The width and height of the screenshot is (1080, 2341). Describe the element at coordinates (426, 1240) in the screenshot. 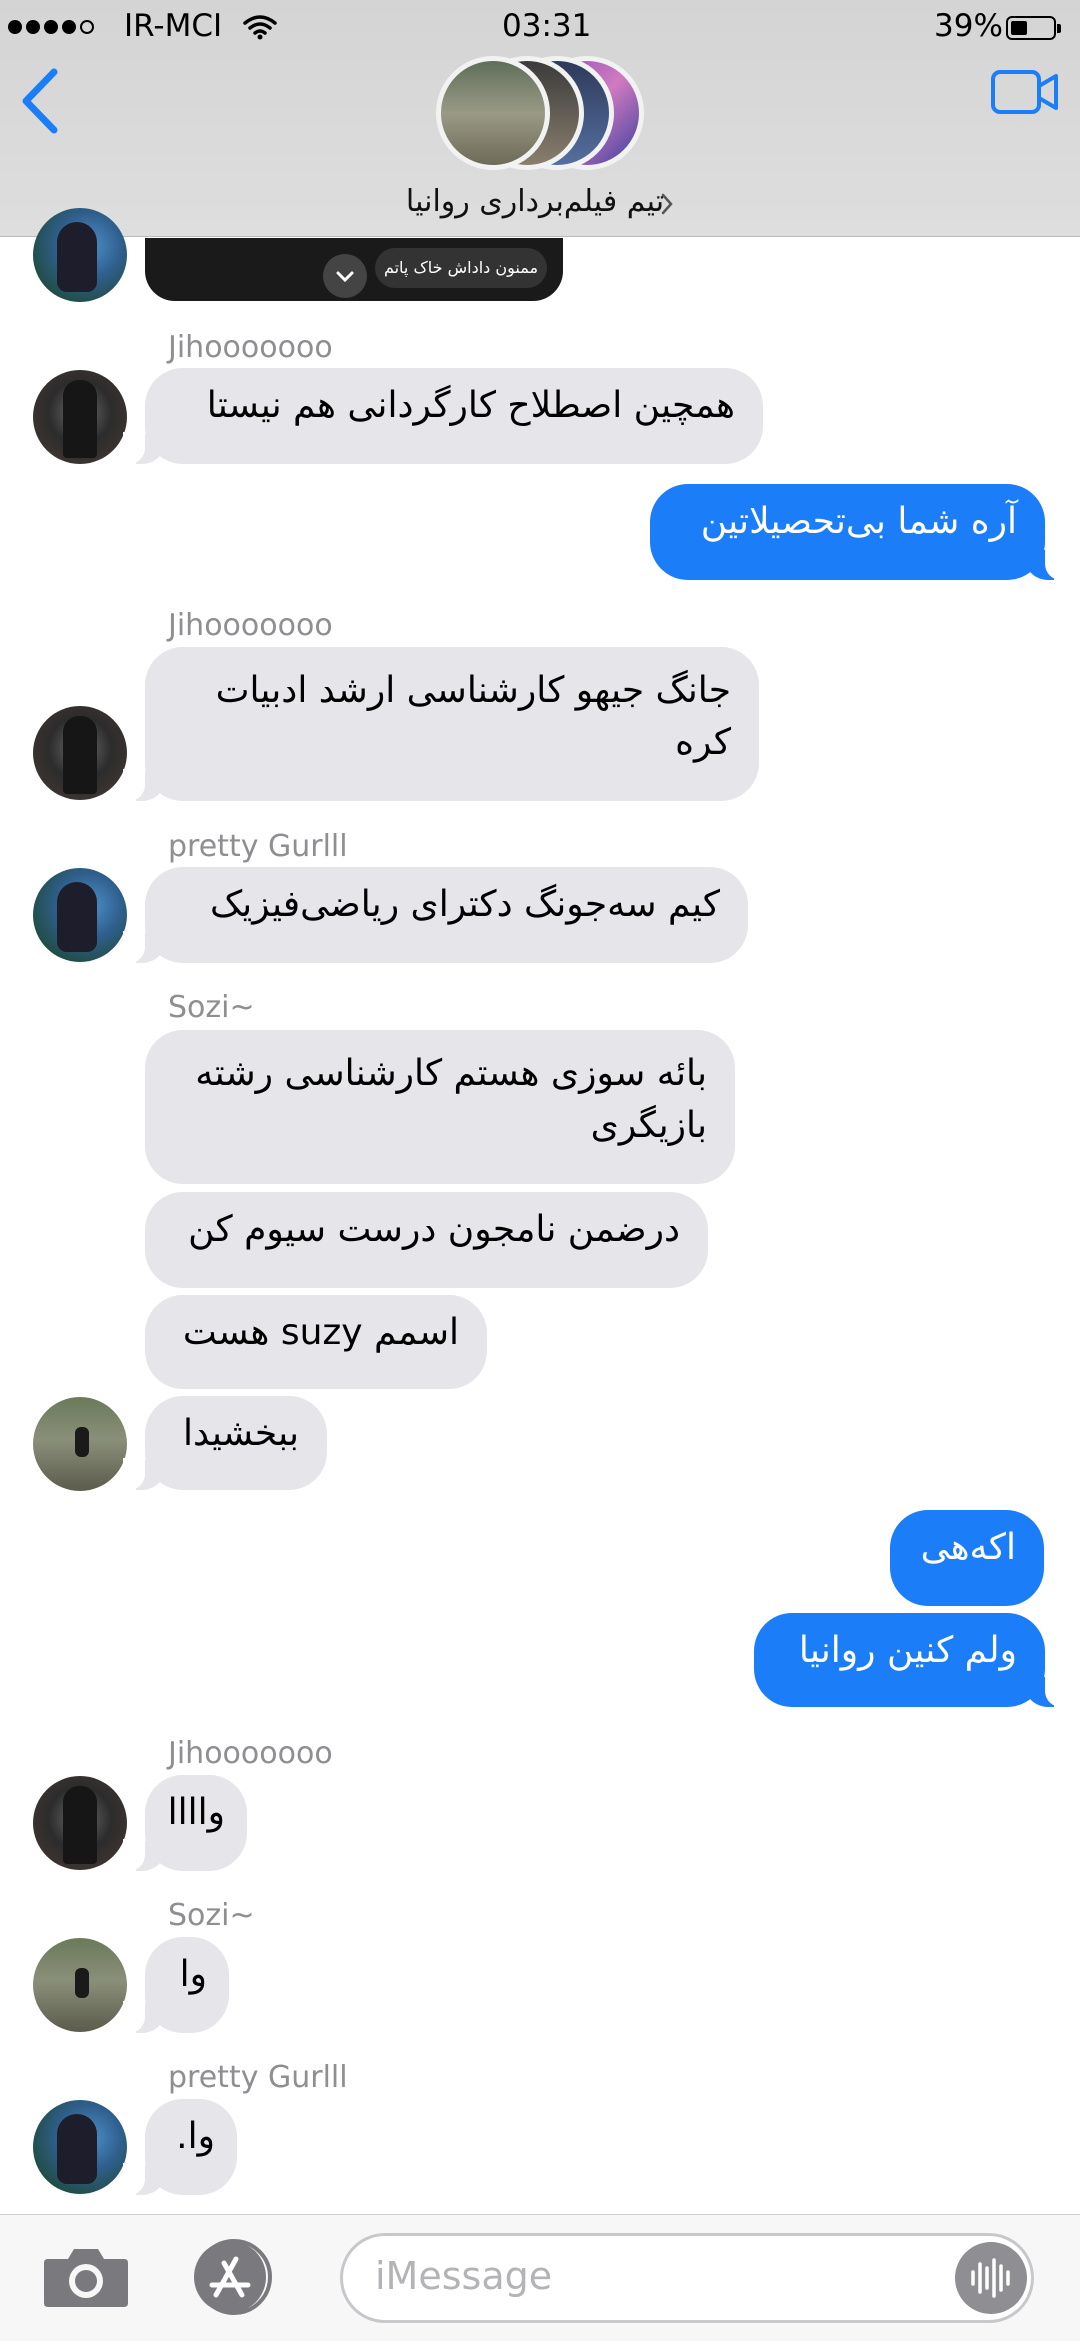

I see `message-bubble: درضمن نامجون درست سیوم کن` at that location.